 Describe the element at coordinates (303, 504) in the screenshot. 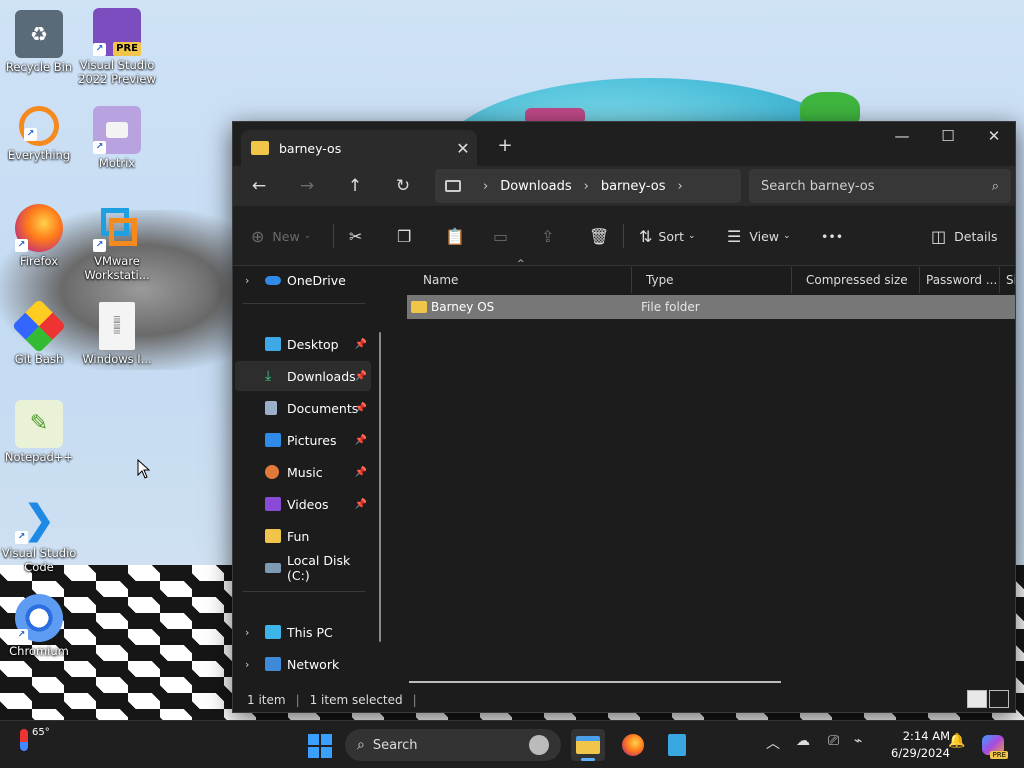

I see `sidebar-item-videos: Videos 📌` at that location.